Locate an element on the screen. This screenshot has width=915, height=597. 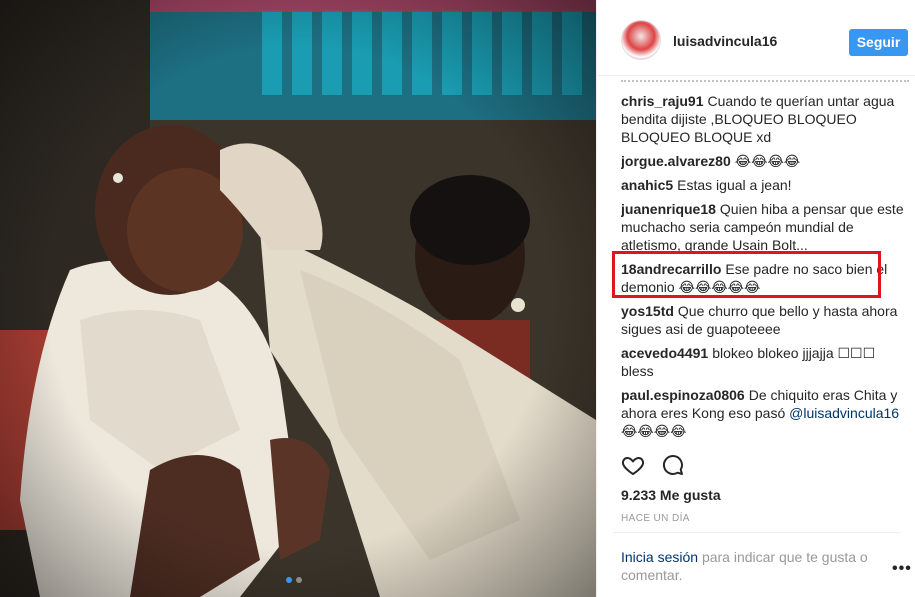
post-header: luisadvincula16 Seguir is located at coordinates (756, 38).